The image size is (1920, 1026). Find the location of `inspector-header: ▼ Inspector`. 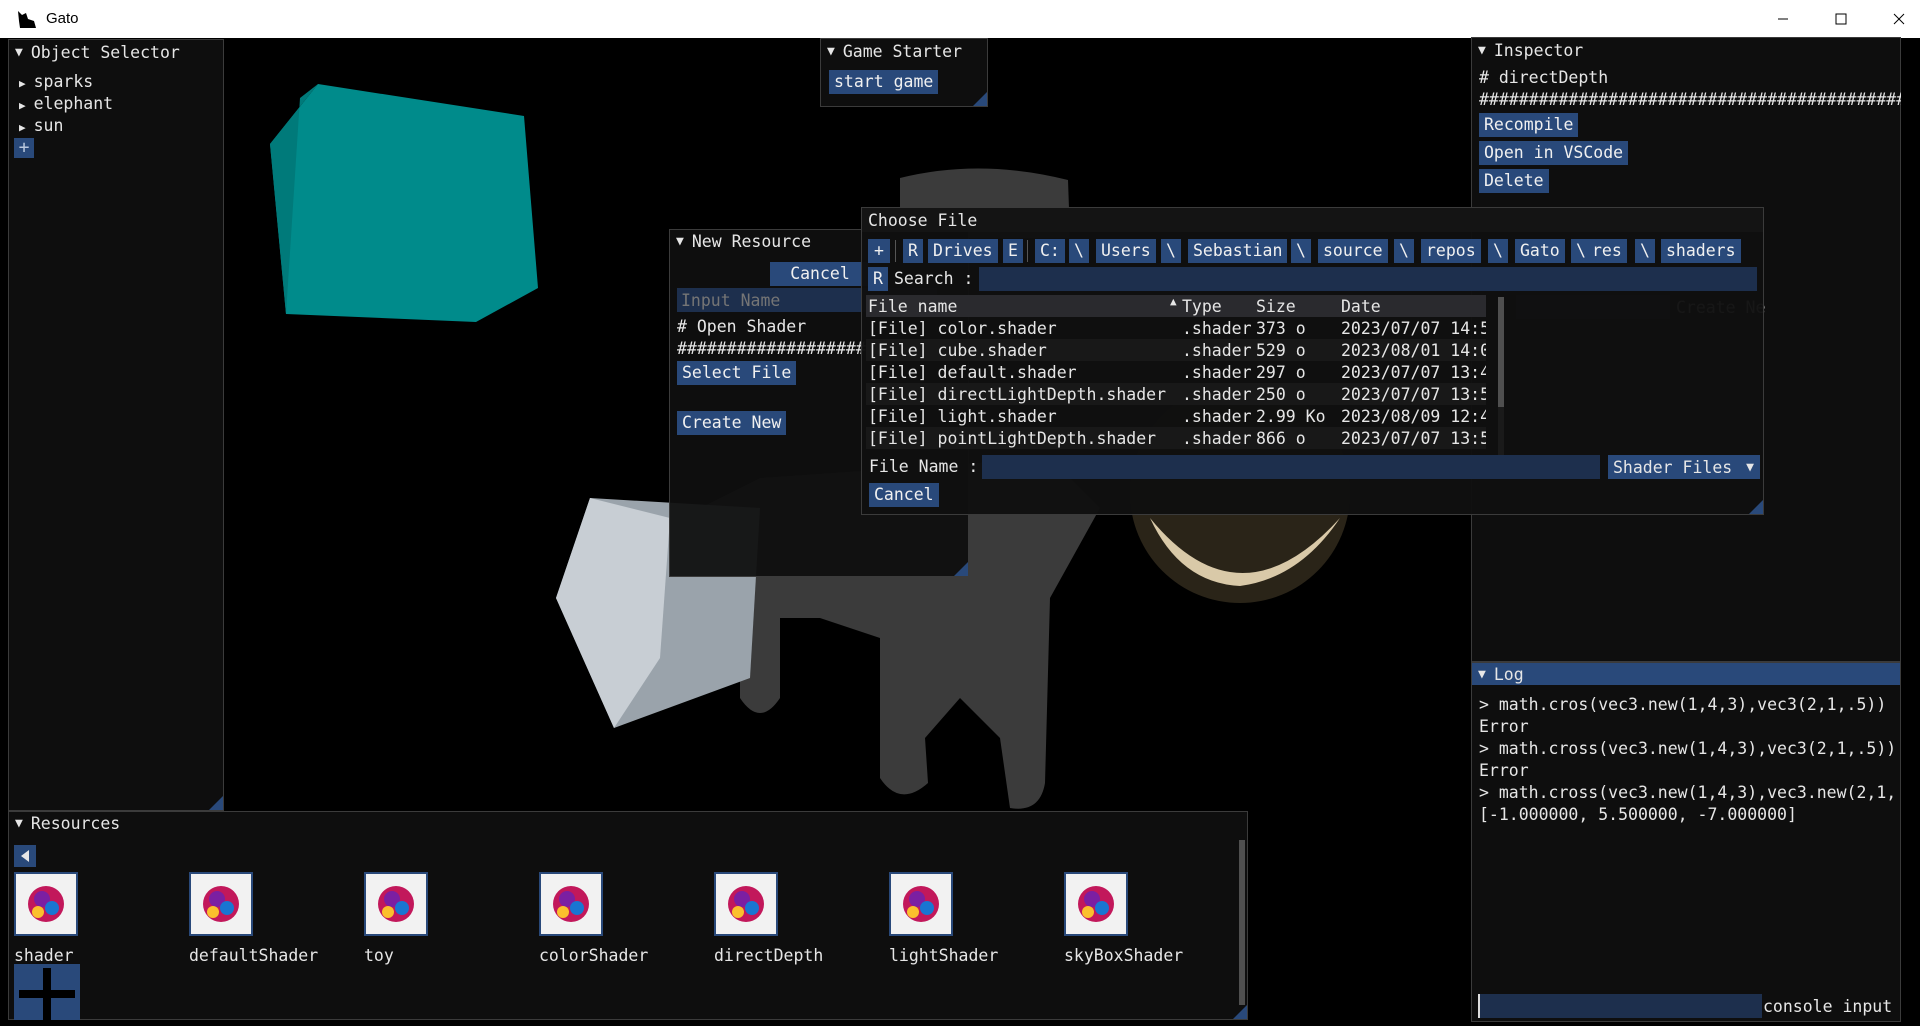

inspector-header: ▼ Inspector is located at coordinates (1686, 50).